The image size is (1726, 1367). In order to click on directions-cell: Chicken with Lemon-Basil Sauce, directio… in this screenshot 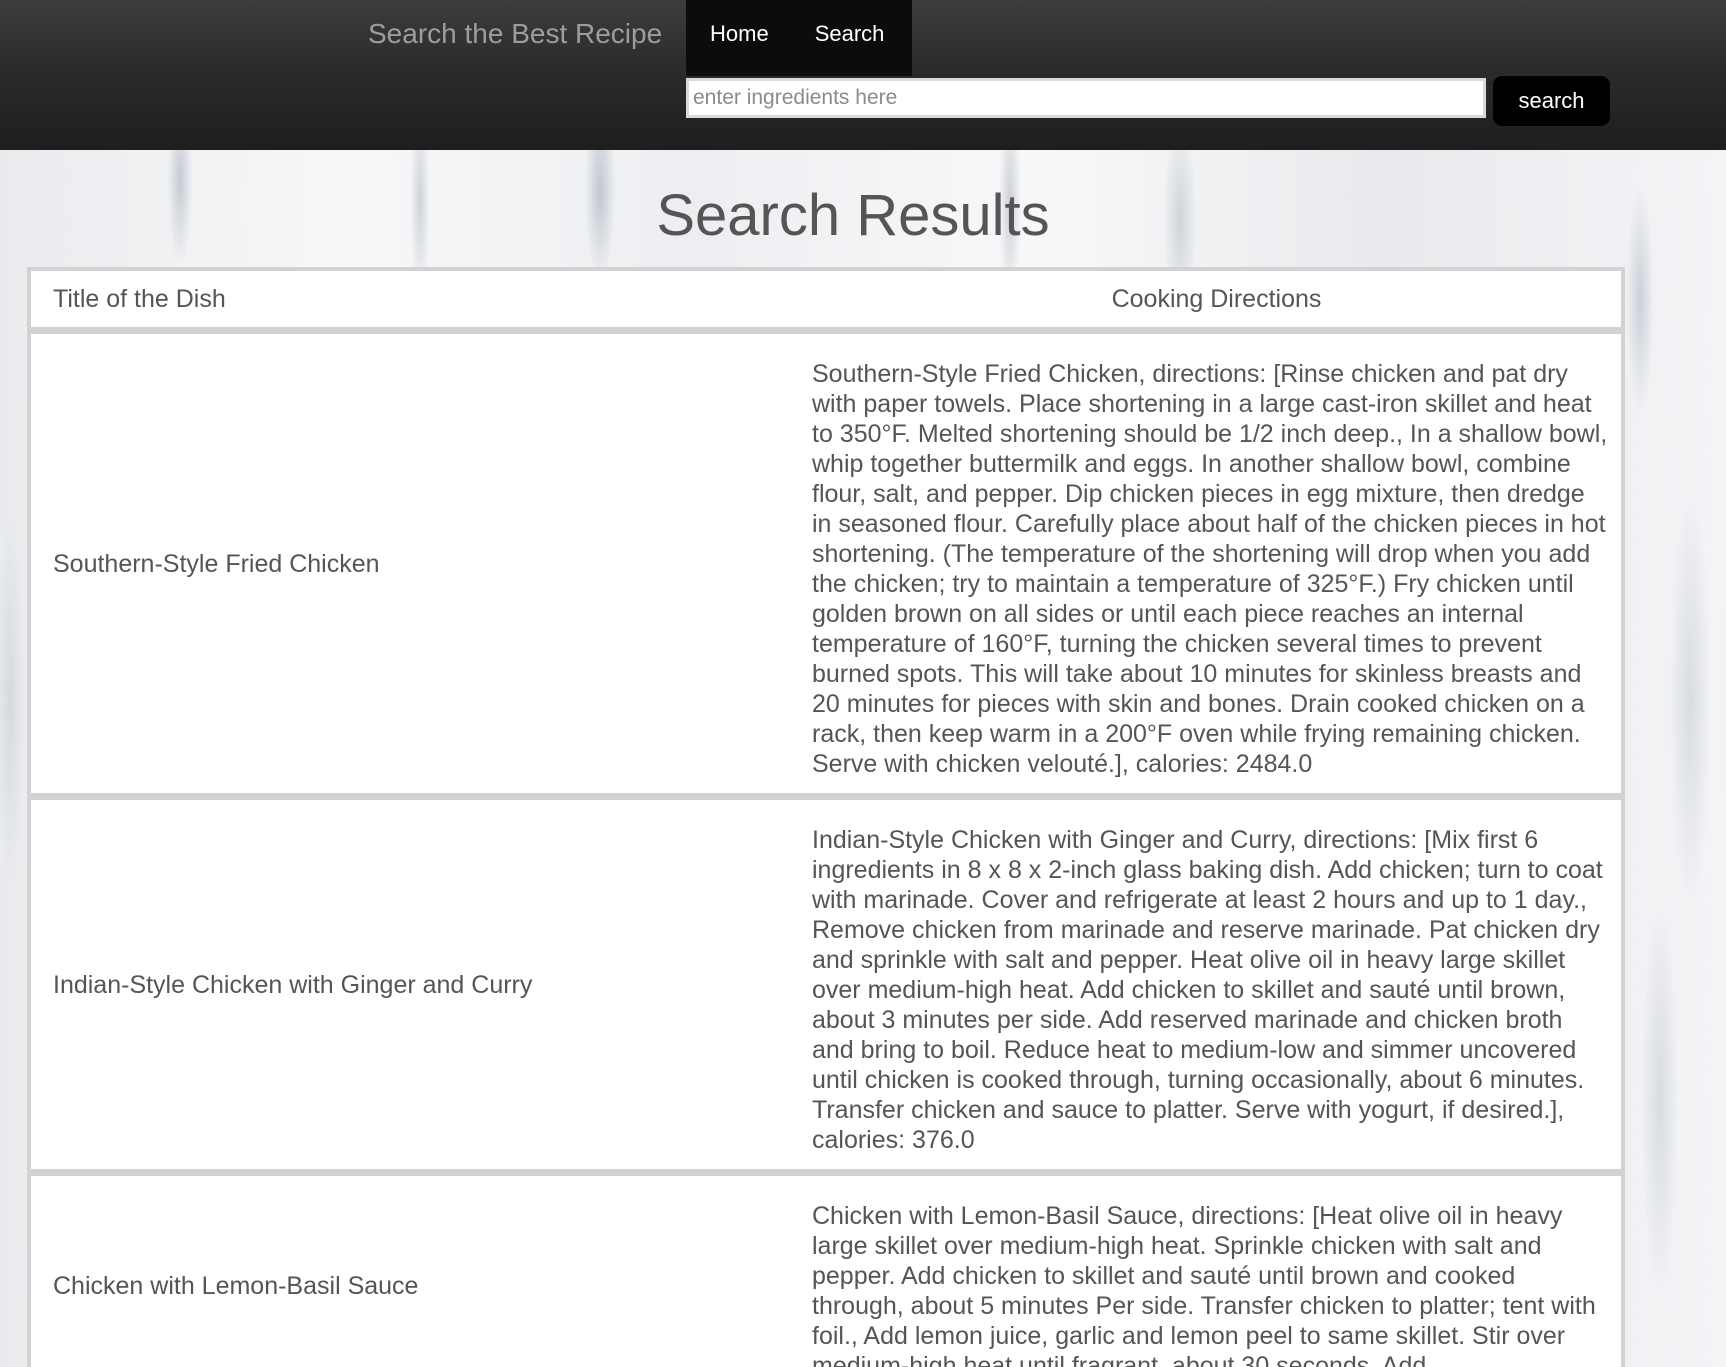, I will do `click(1216, 1270)`.